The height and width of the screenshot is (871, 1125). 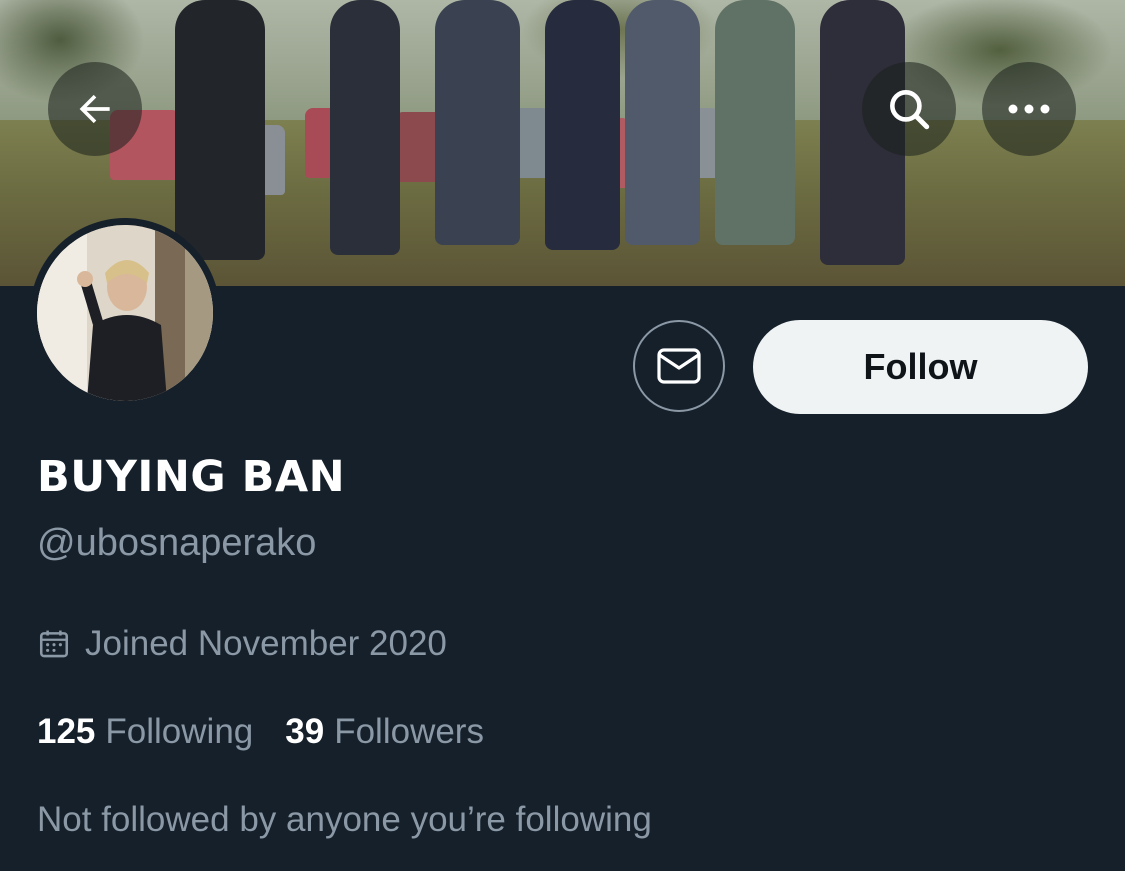 I want to click on follow-stats: 125 Following 39 Followers, so click(x=260, y=732).